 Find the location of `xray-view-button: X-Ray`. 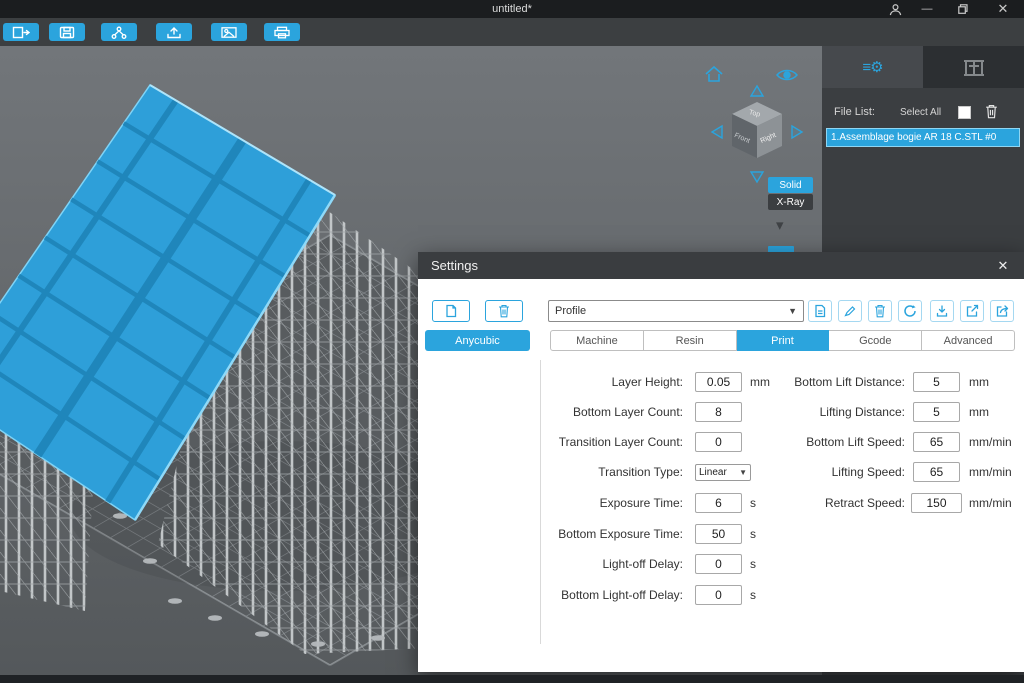

xray-view-button: X-Ray is located at coordinates (790, 202).